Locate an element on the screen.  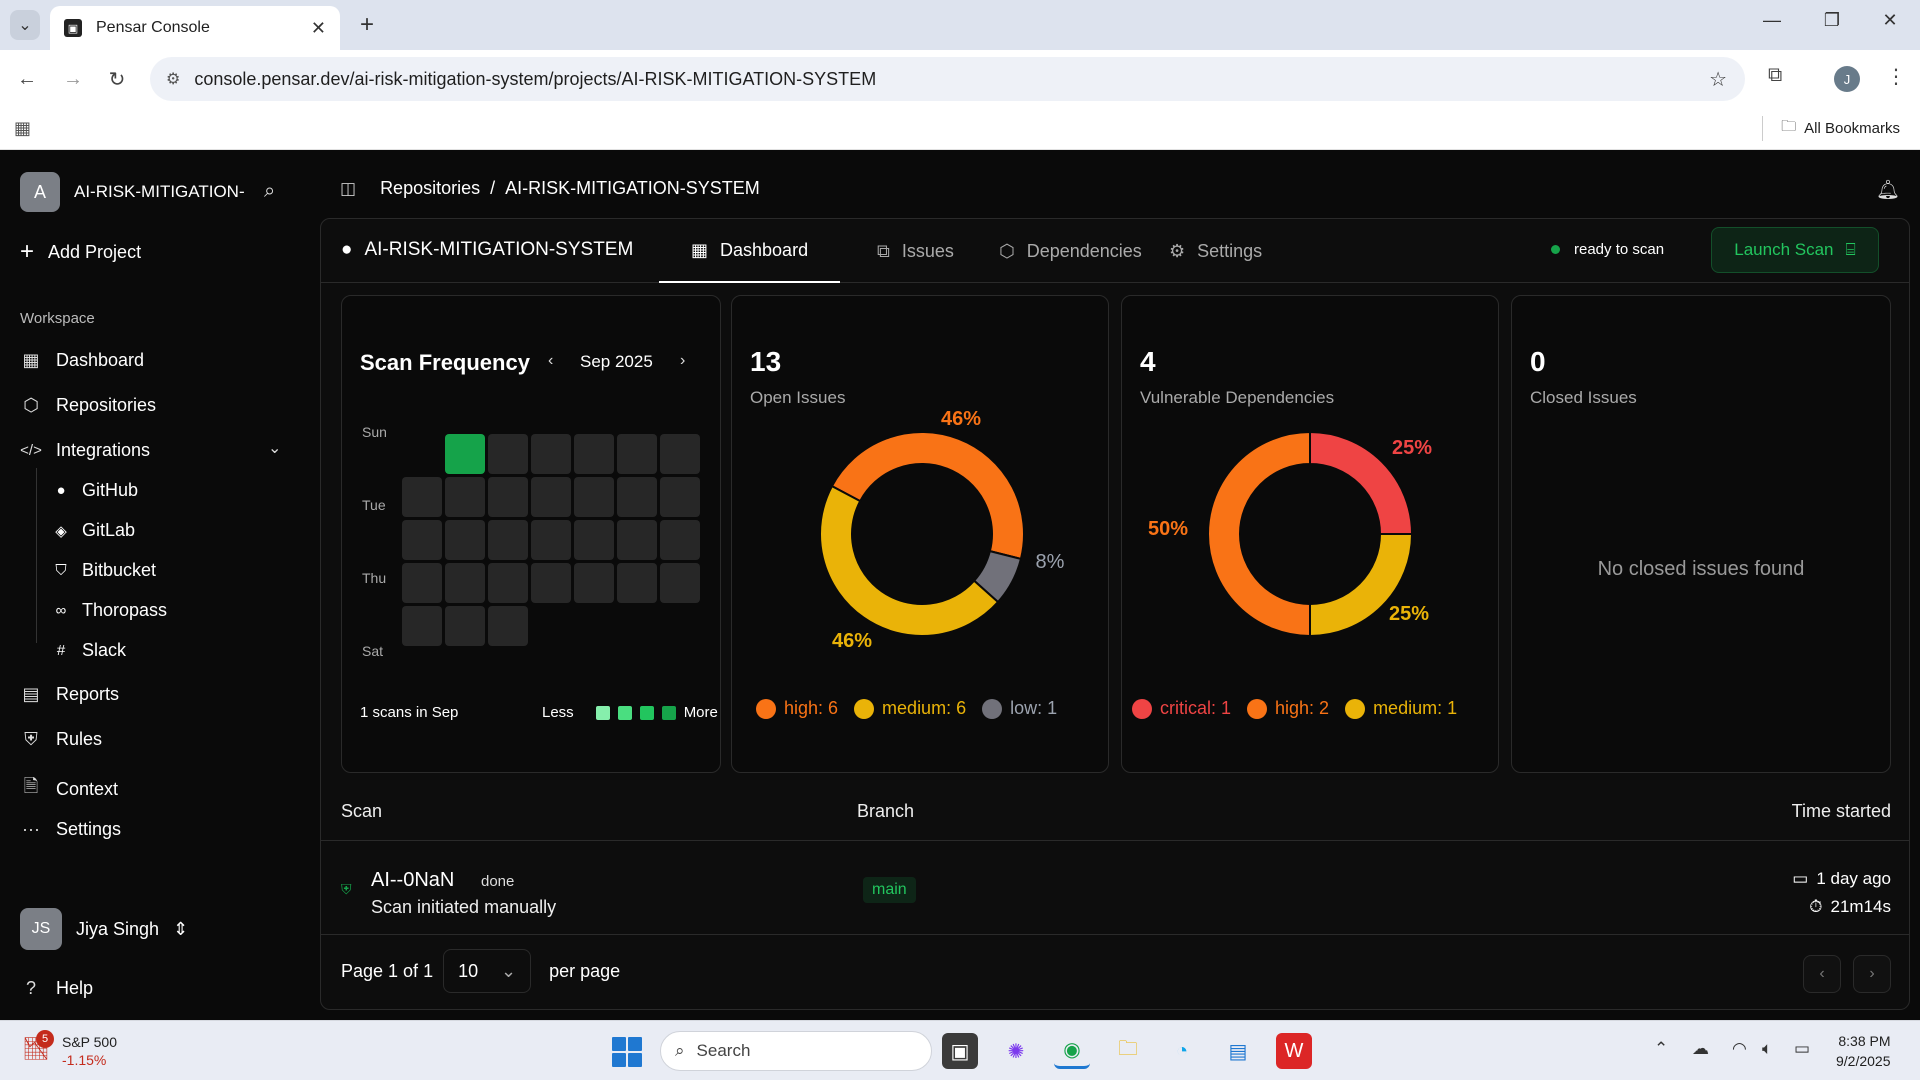
closed-issues-label: Closed Issues is located at coordinates (1583, 397).